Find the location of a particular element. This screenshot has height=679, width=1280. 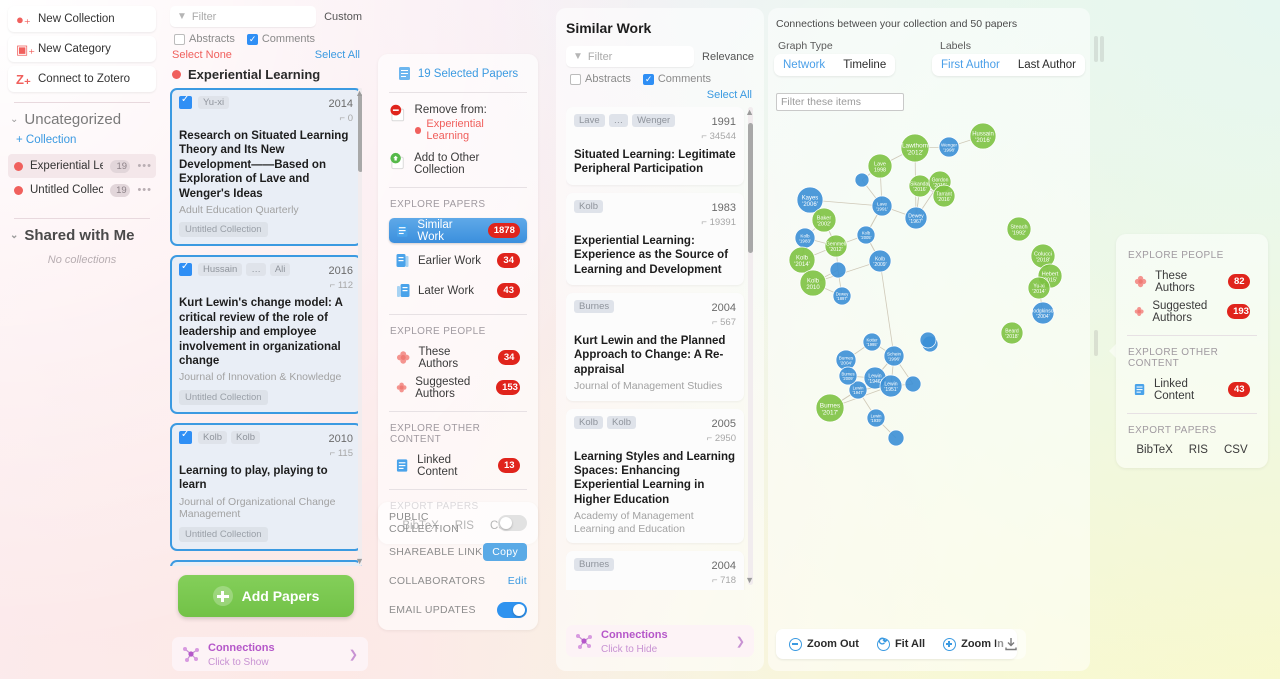

graph-type-segmented: Network Timeline is located at coordinates (835, 65).